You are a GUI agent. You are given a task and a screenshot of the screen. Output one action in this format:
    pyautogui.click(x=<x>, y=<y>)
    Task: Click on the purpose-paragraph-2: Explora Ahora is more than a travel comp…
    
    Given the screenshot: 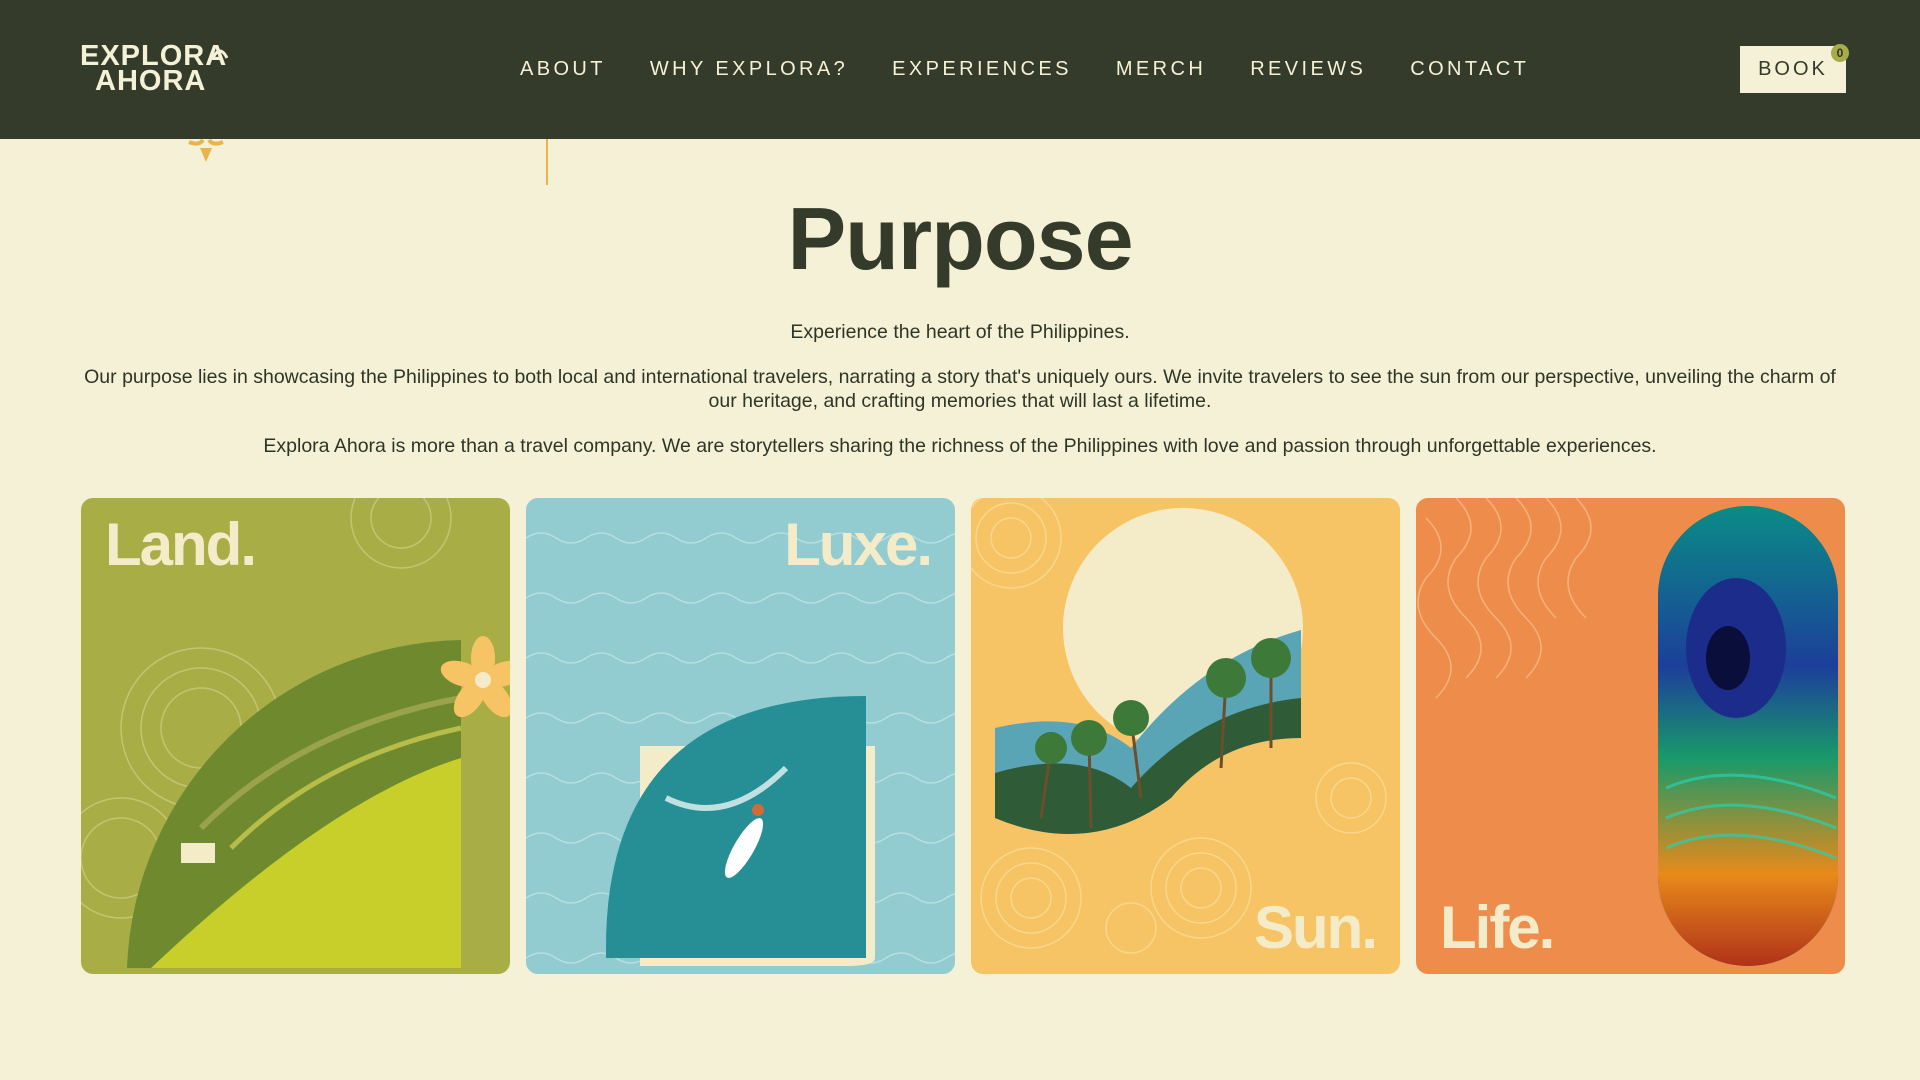 What is the action you would take?
    pyautogui.click(x=960, y=446)
    